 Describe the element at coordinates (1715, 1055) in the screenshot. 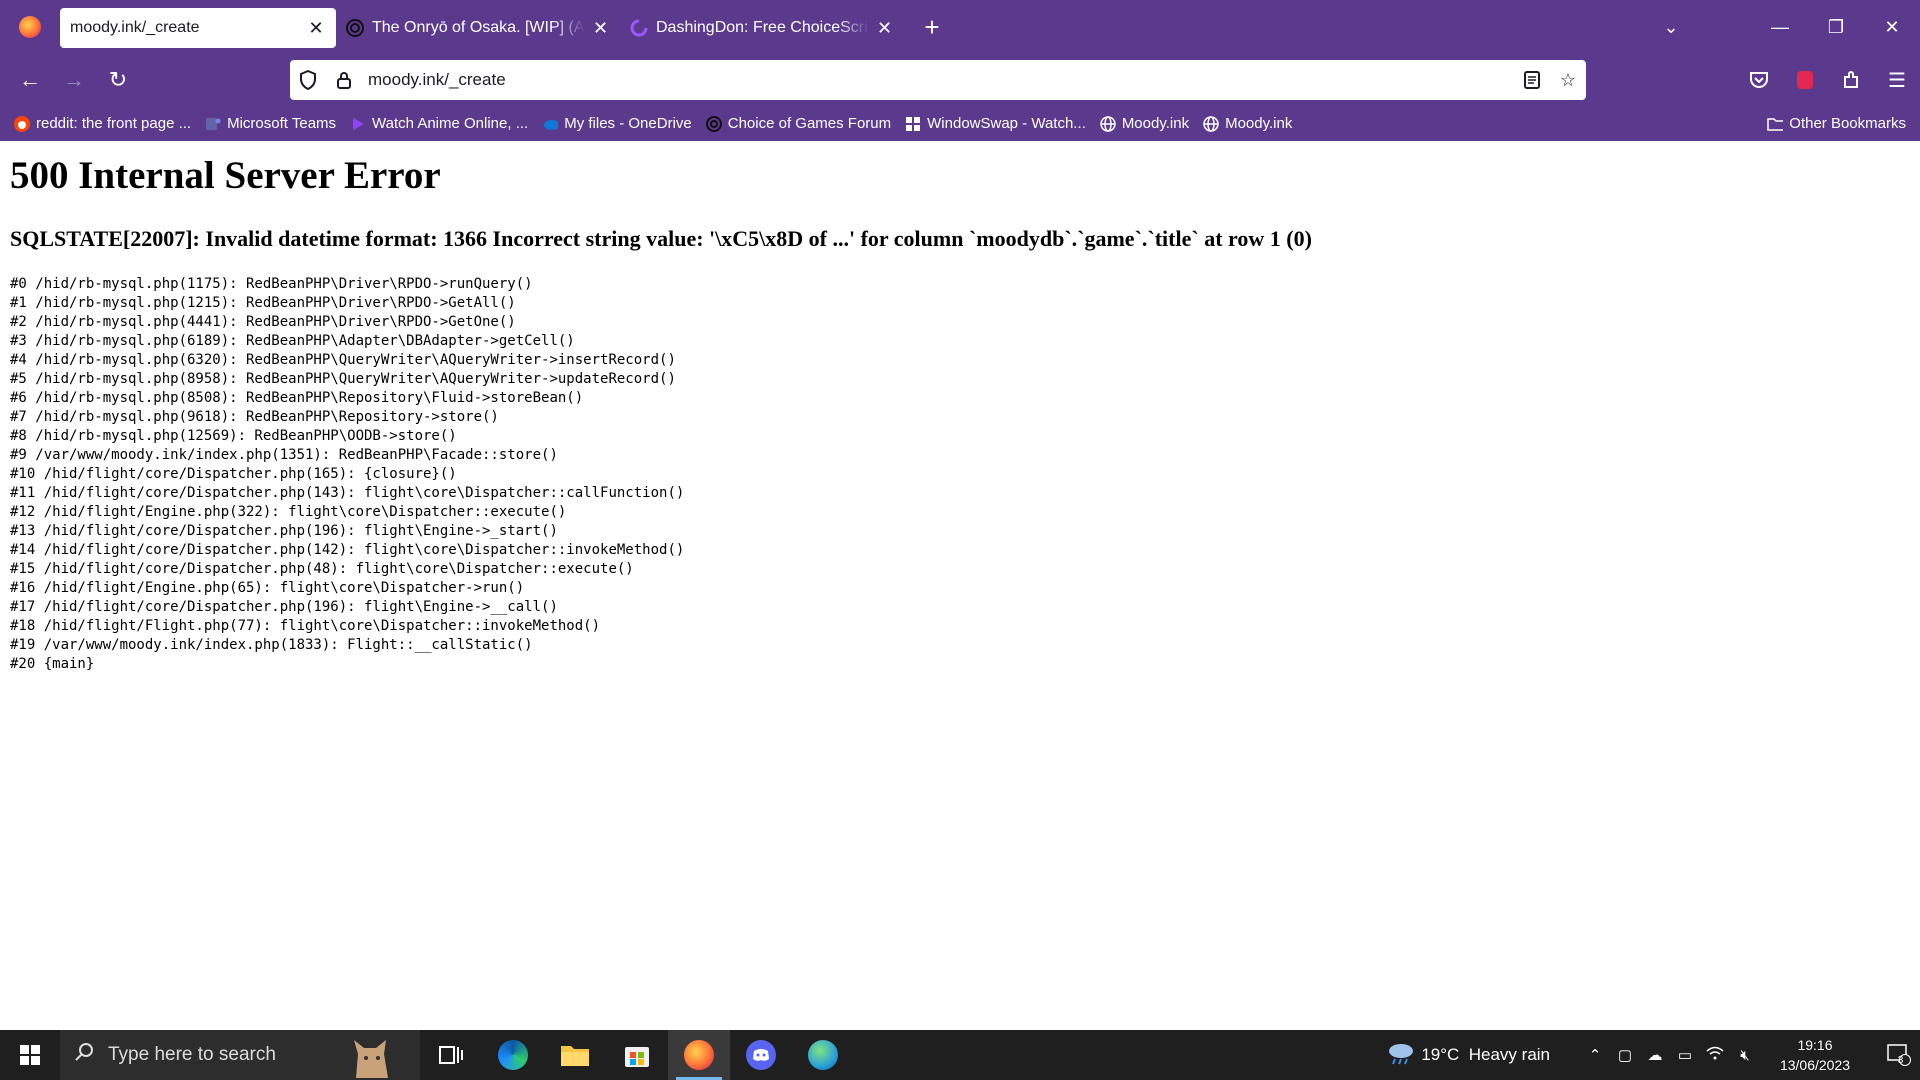

I see `wifi-icon` at that location.